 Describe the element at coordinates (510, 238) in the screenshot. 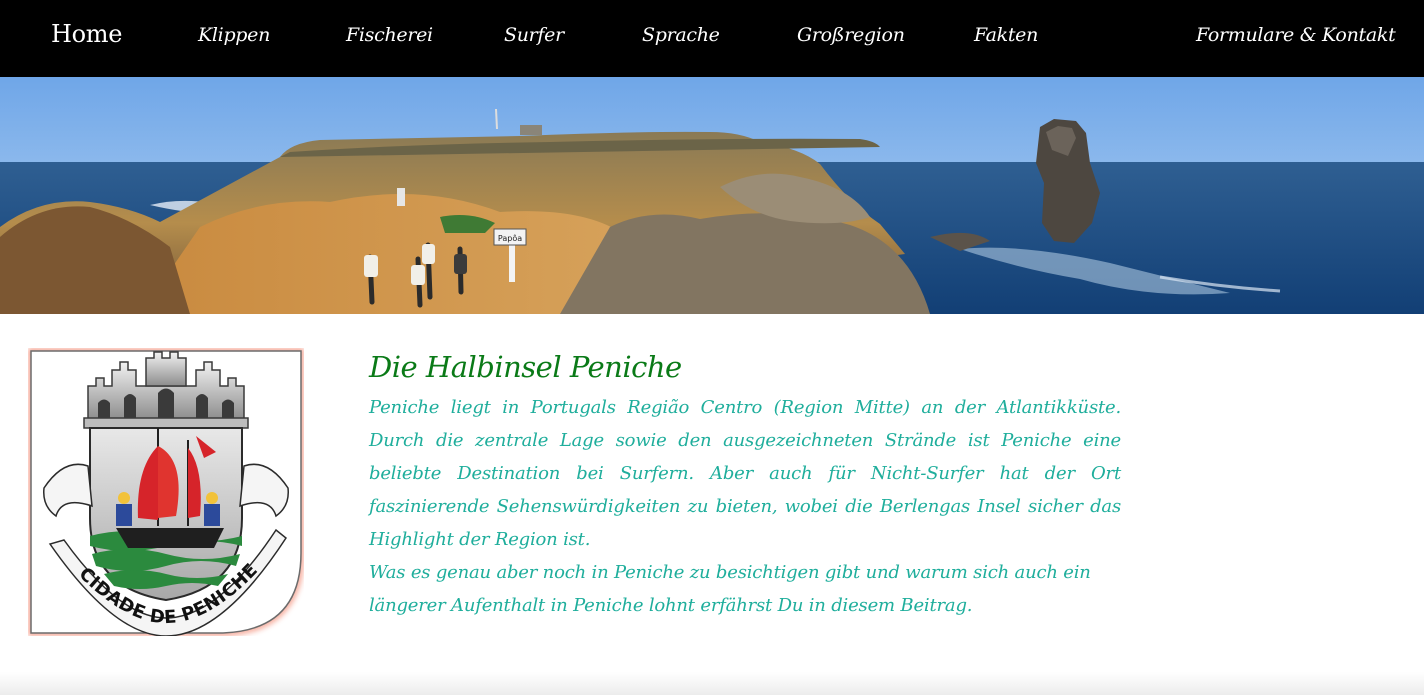

I see `banner-sign-text: Papôa` at that location.